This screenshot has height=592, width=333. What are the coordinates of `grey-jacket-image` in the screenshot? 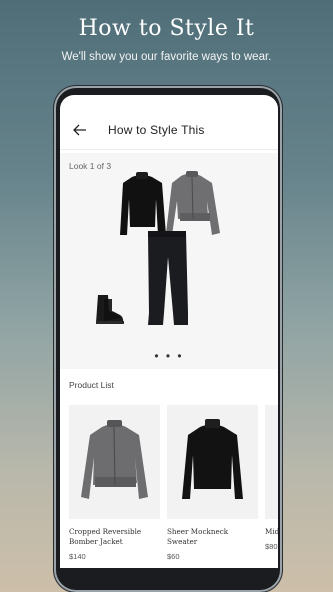 It's located at (193, 203).